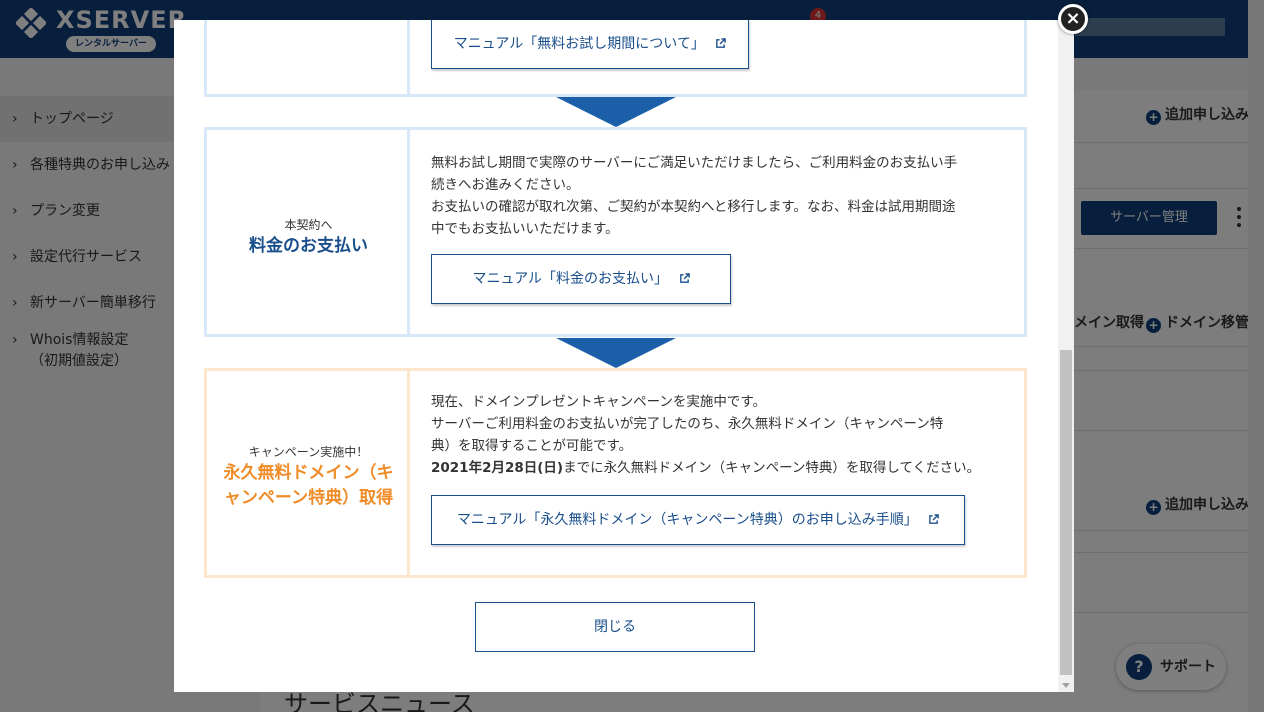 Image resolution: width=1264 pixels, height=712 pixels. Describe the element at coordinates (1066, 512) in the screenshot. I see `scroll-thumb` at that location.